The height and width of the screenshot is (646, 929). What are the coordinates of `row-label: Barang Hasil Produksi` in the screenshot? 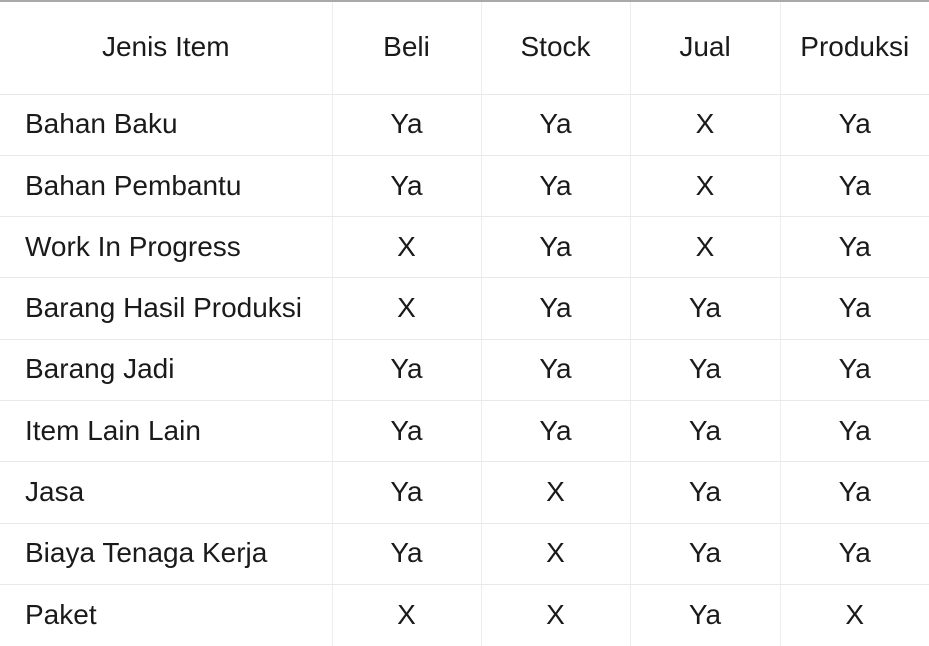 It's located at (166, 308).